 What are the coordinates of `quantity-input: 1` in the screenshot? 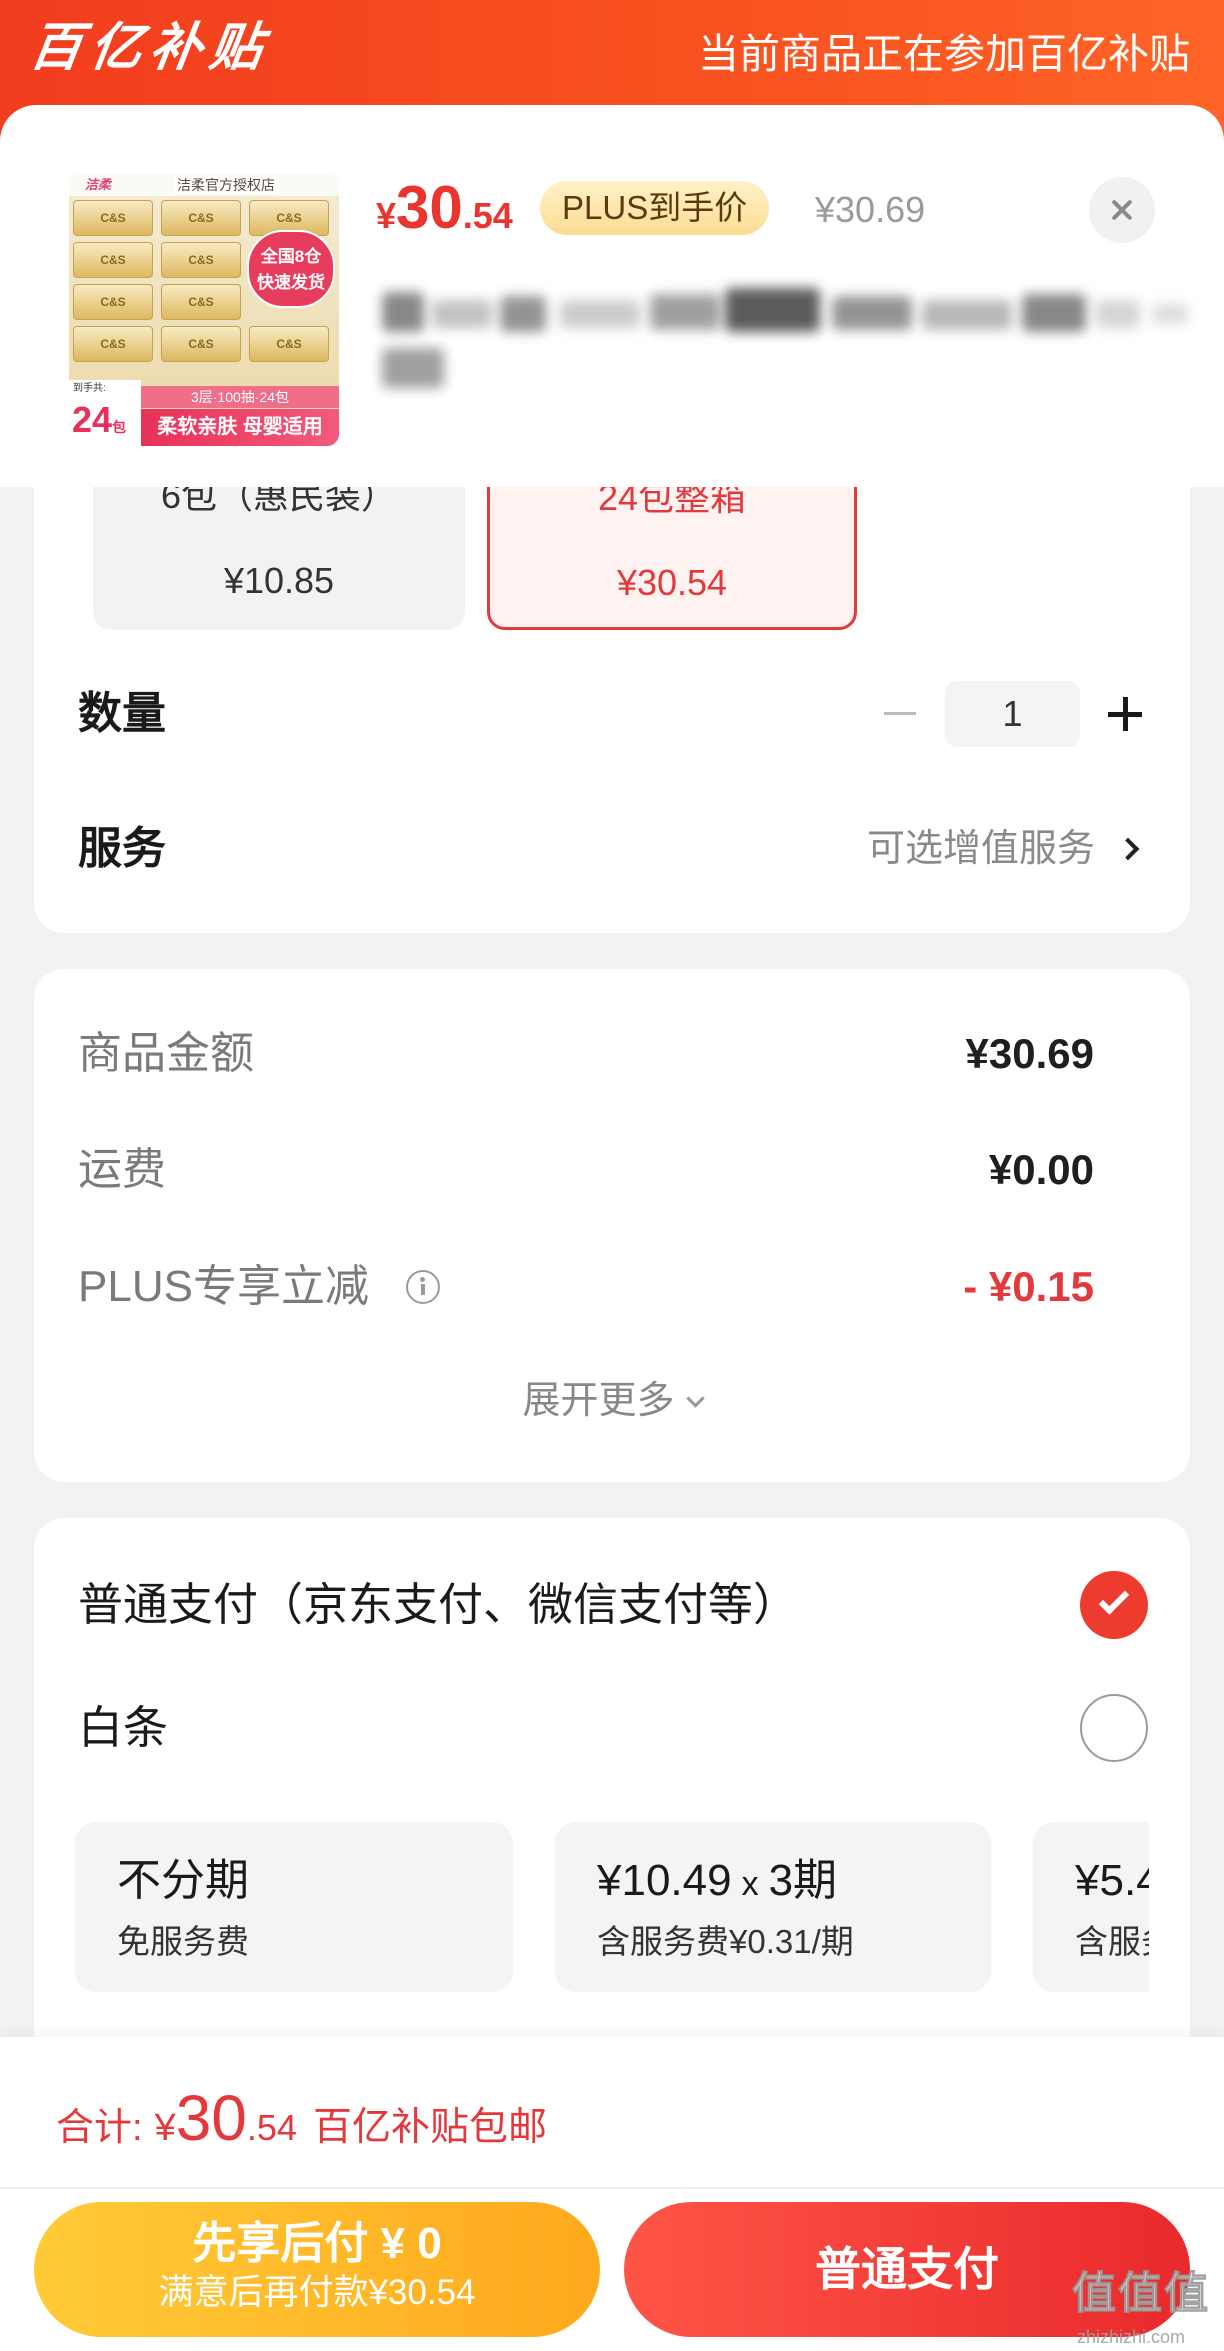 It's located at (1012, 714).